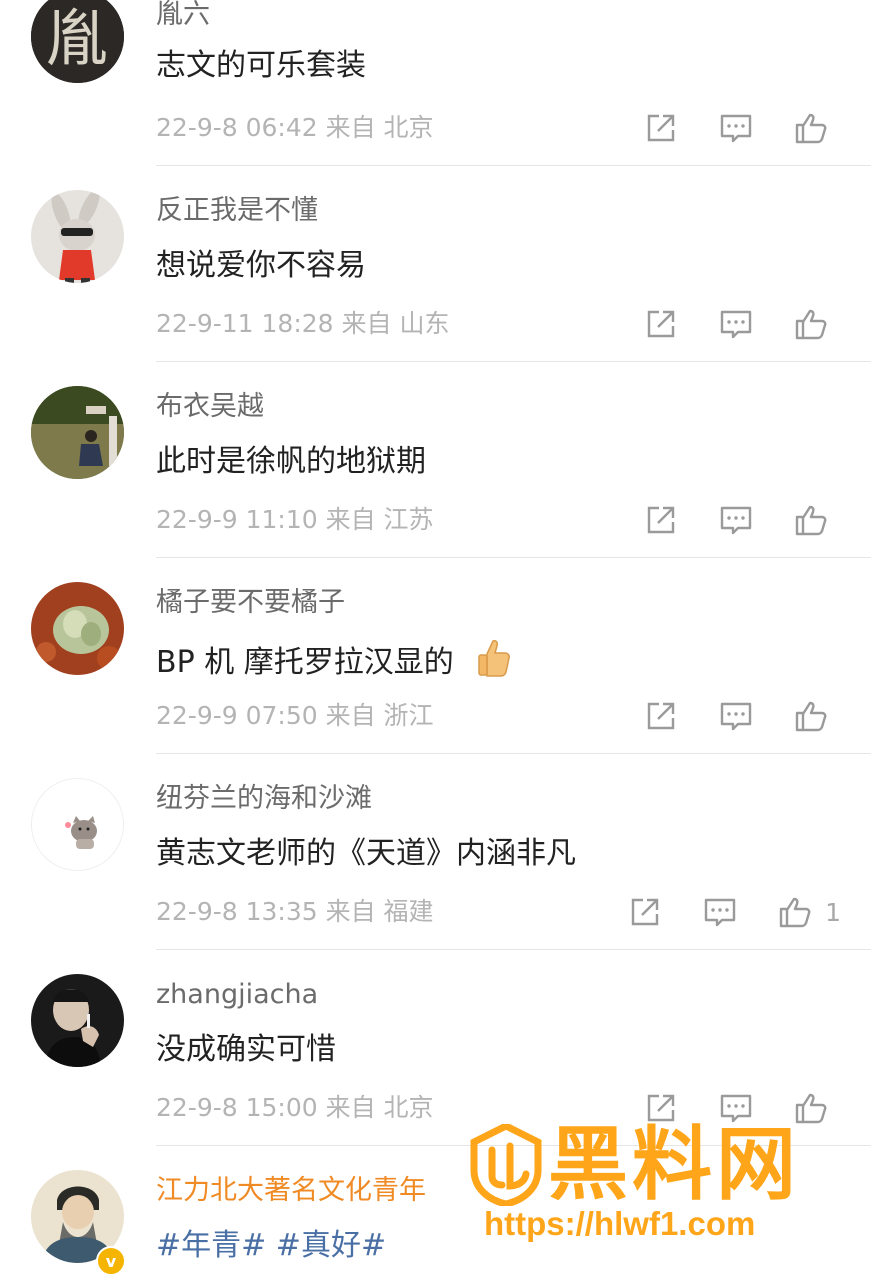  What do you see at coordinates (305, 662) in the screenshot?
I see `comment-text-body: BP 机 摩托罗拉汉显的` at bounding box center [305, 662].